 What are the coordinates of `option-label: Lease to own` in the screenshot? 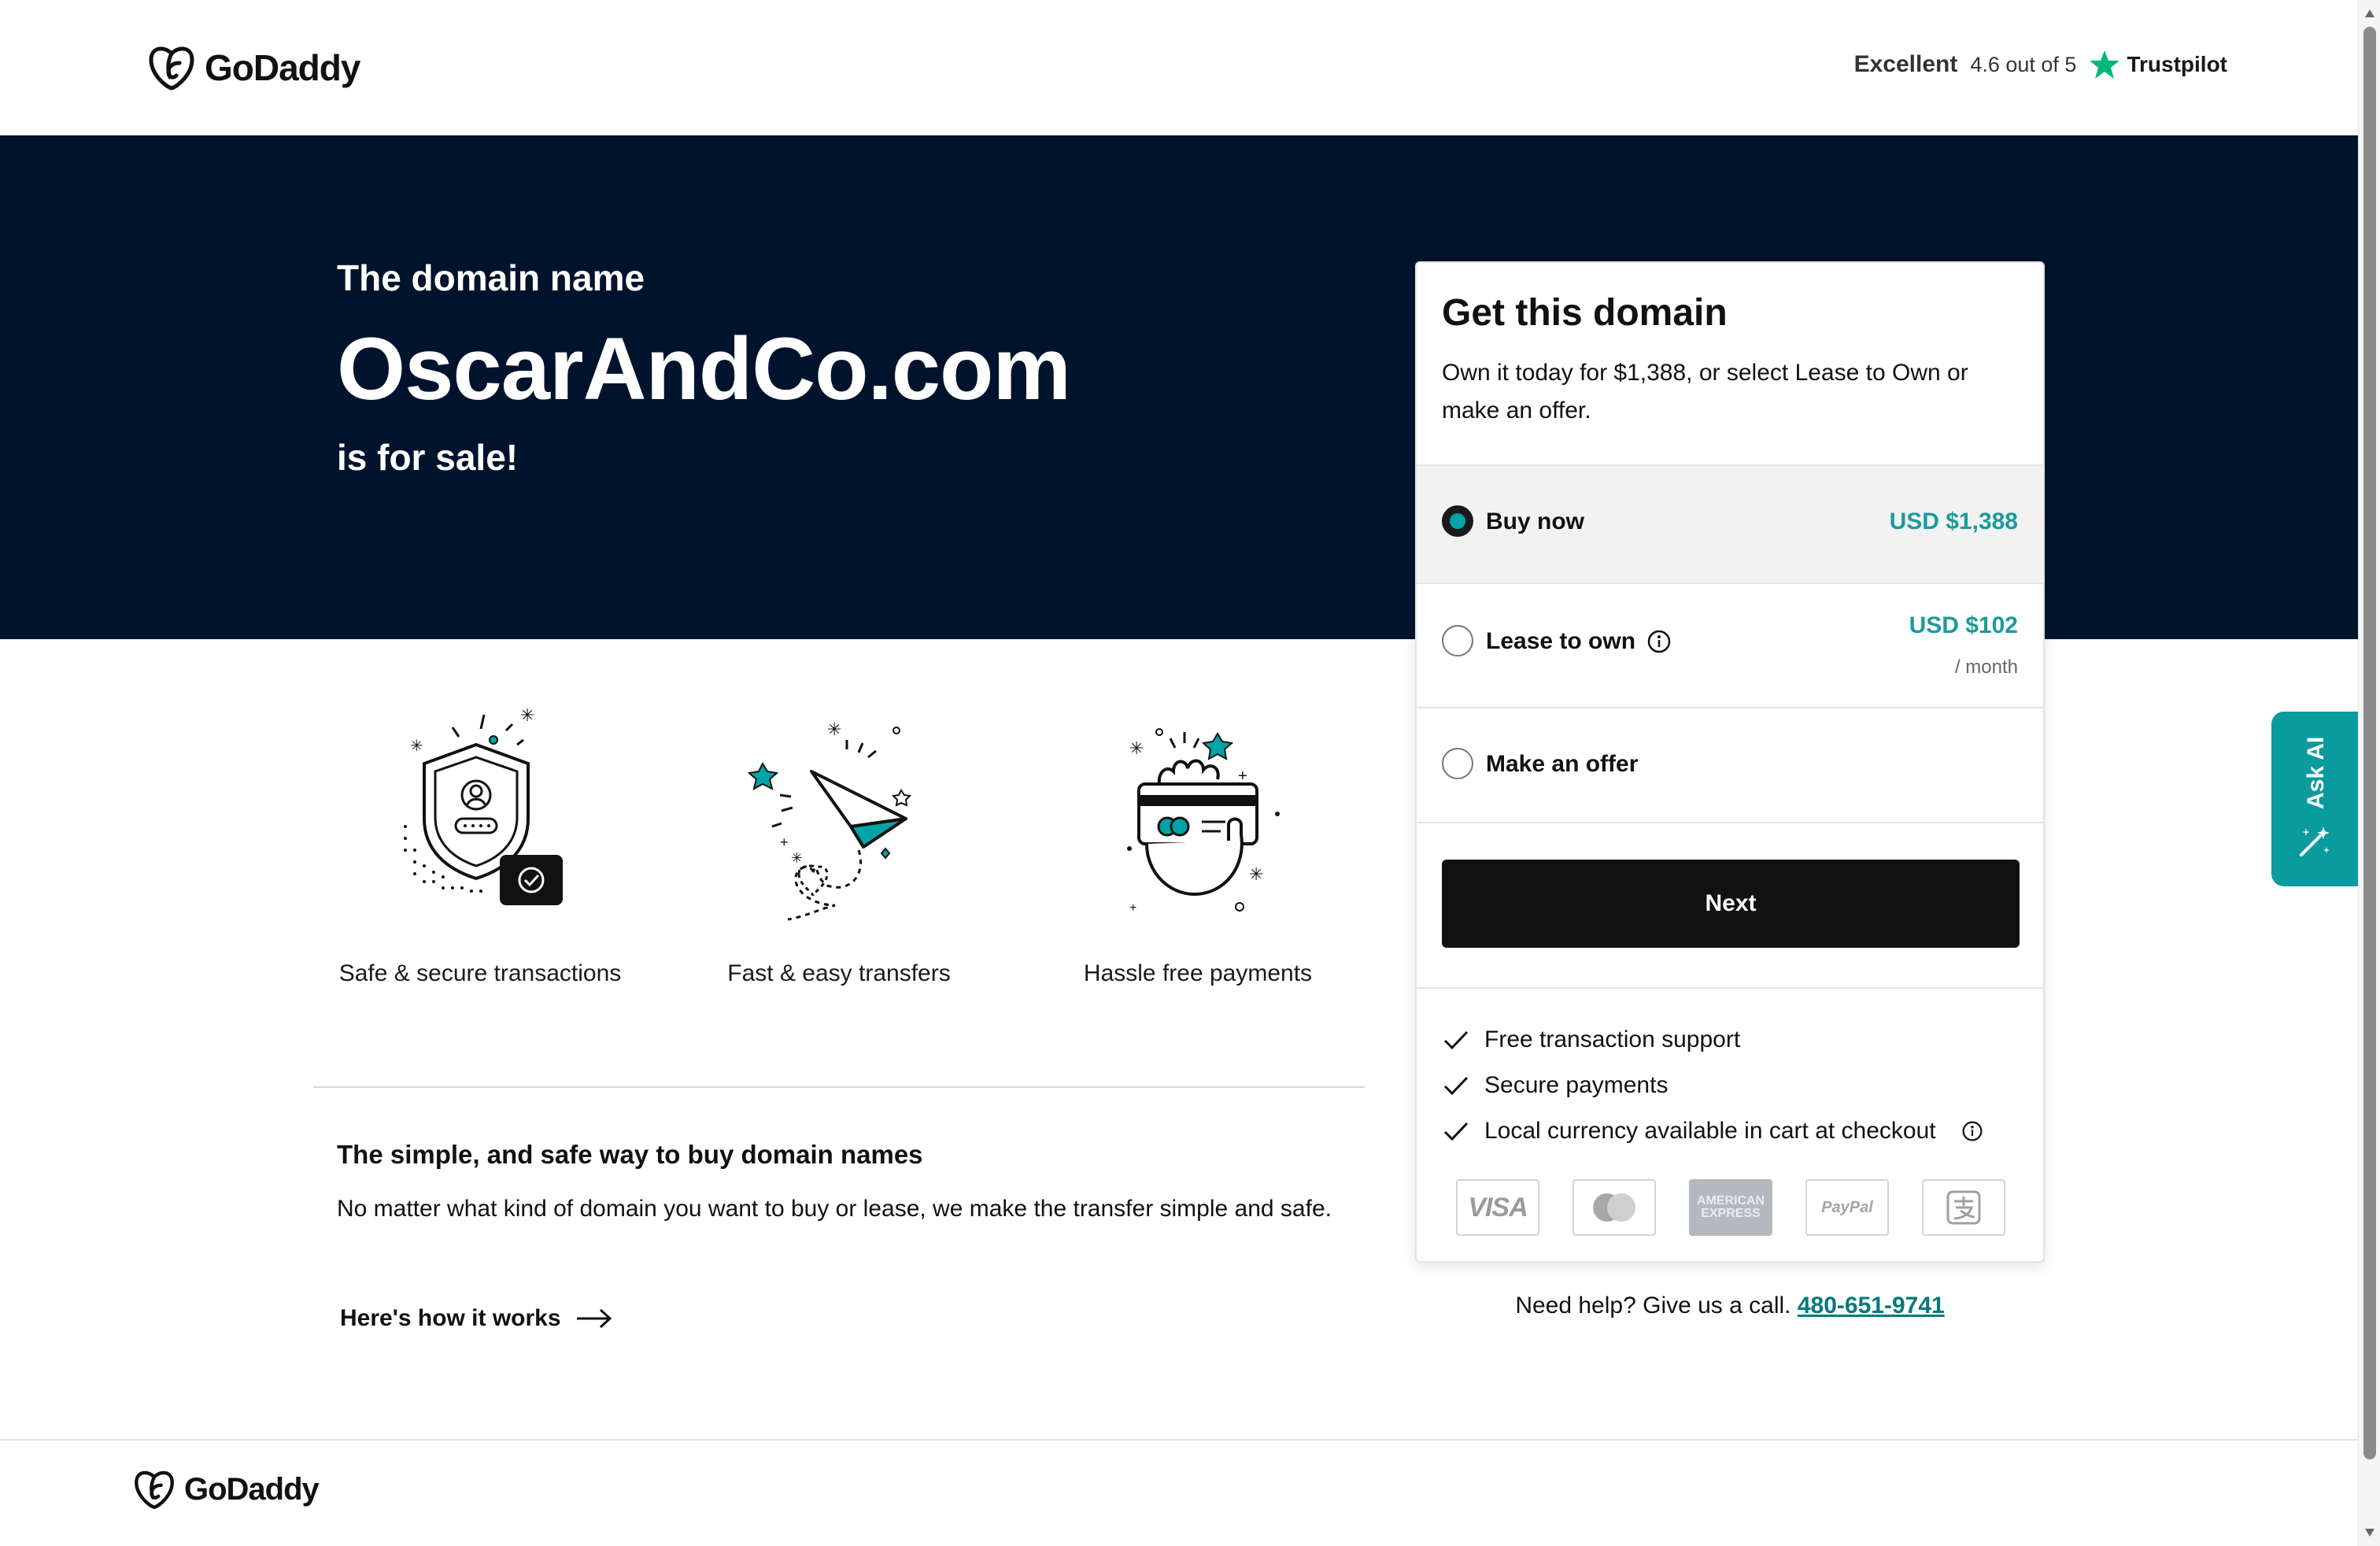 It's located at (1561, 641).